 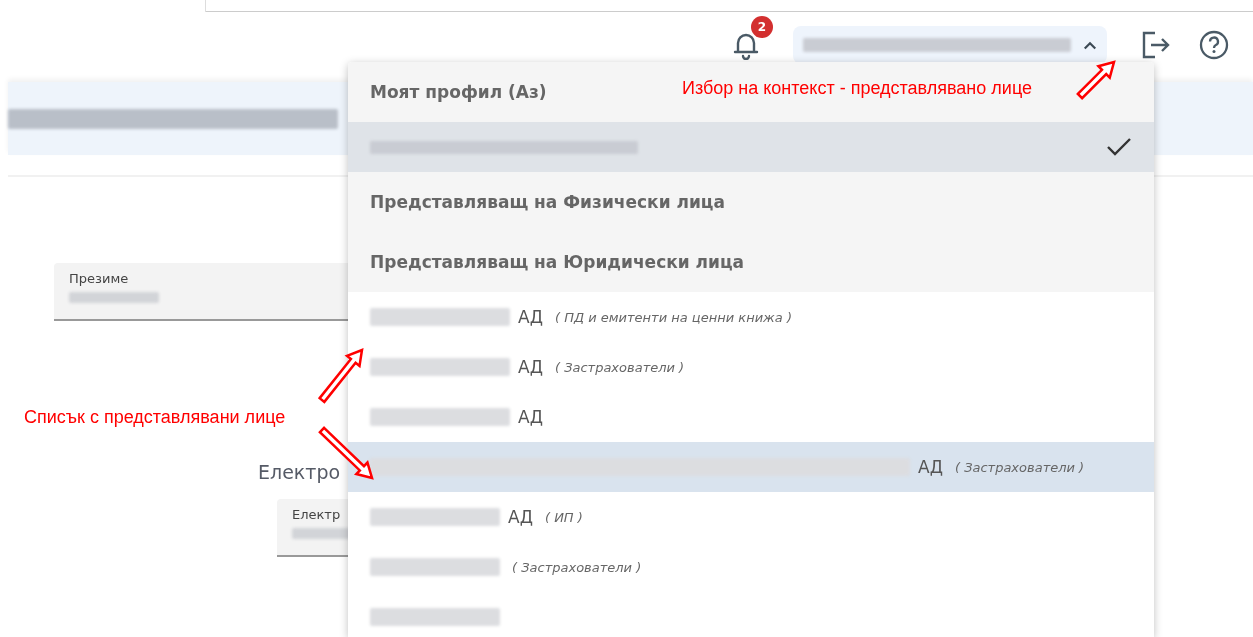 What do you see at coordinates (1119, 147) in the screenshot?
I see `check-icon` at bounding box center [1119, 147].